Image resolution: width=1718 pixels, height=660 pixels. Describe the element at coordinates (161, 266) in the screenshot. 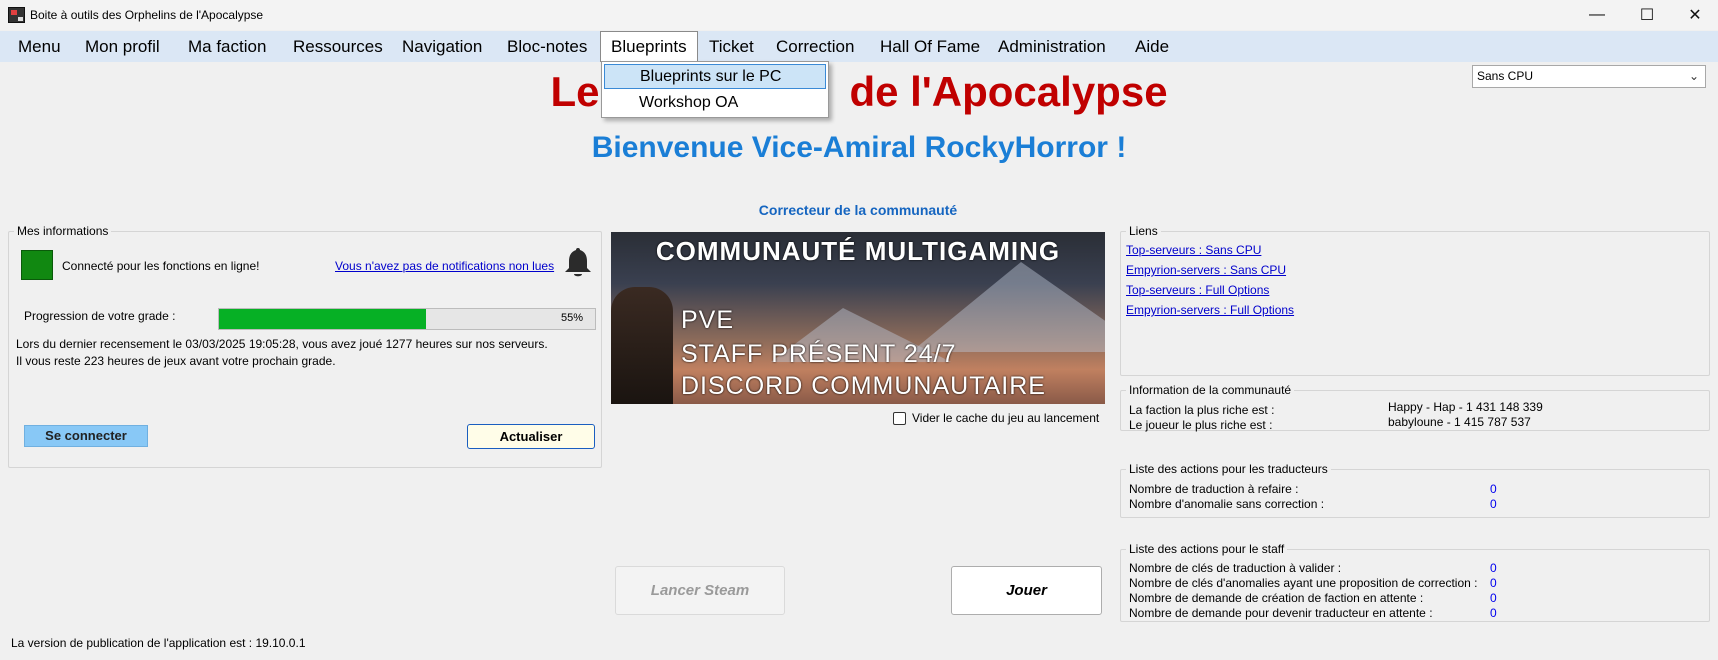

I see `connection-status-text: Connecté pour les fonctions en ligne!` at that location.